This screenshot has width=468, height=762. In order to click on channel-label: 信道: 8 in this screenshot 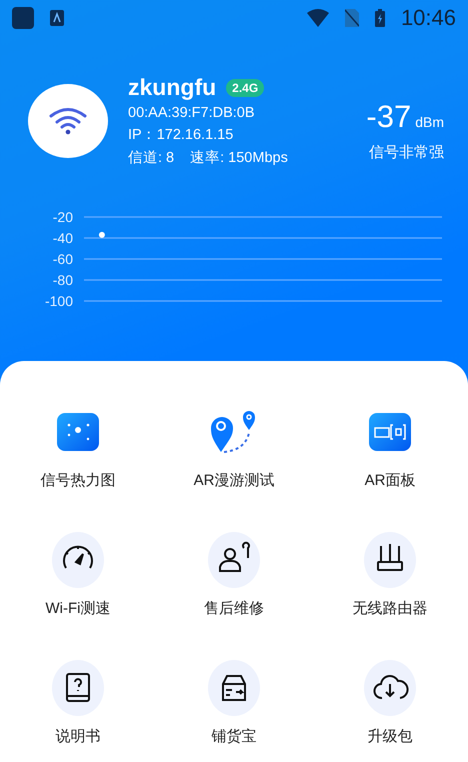, I will do `click(151, 158)`.